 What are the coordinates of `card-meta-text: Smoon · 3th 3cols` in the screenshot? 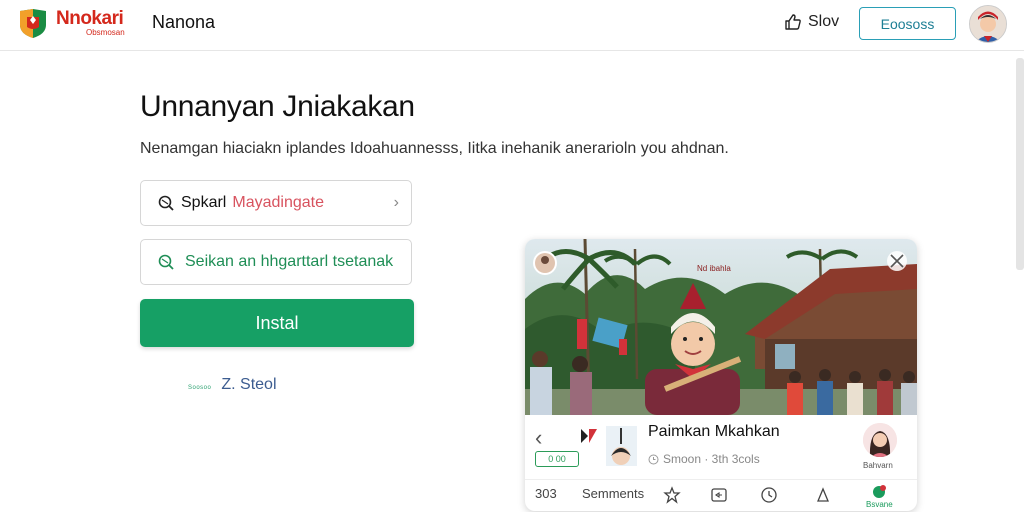 It's located at (711, 459).